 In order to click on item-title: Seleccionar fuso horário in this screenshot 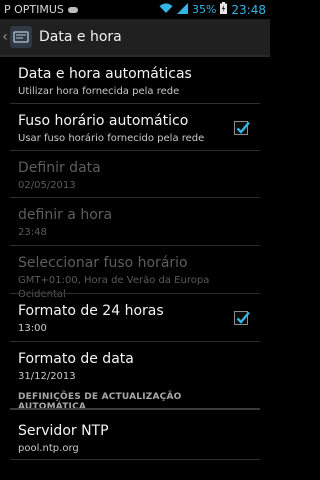, I will do `click(103, 263)`.